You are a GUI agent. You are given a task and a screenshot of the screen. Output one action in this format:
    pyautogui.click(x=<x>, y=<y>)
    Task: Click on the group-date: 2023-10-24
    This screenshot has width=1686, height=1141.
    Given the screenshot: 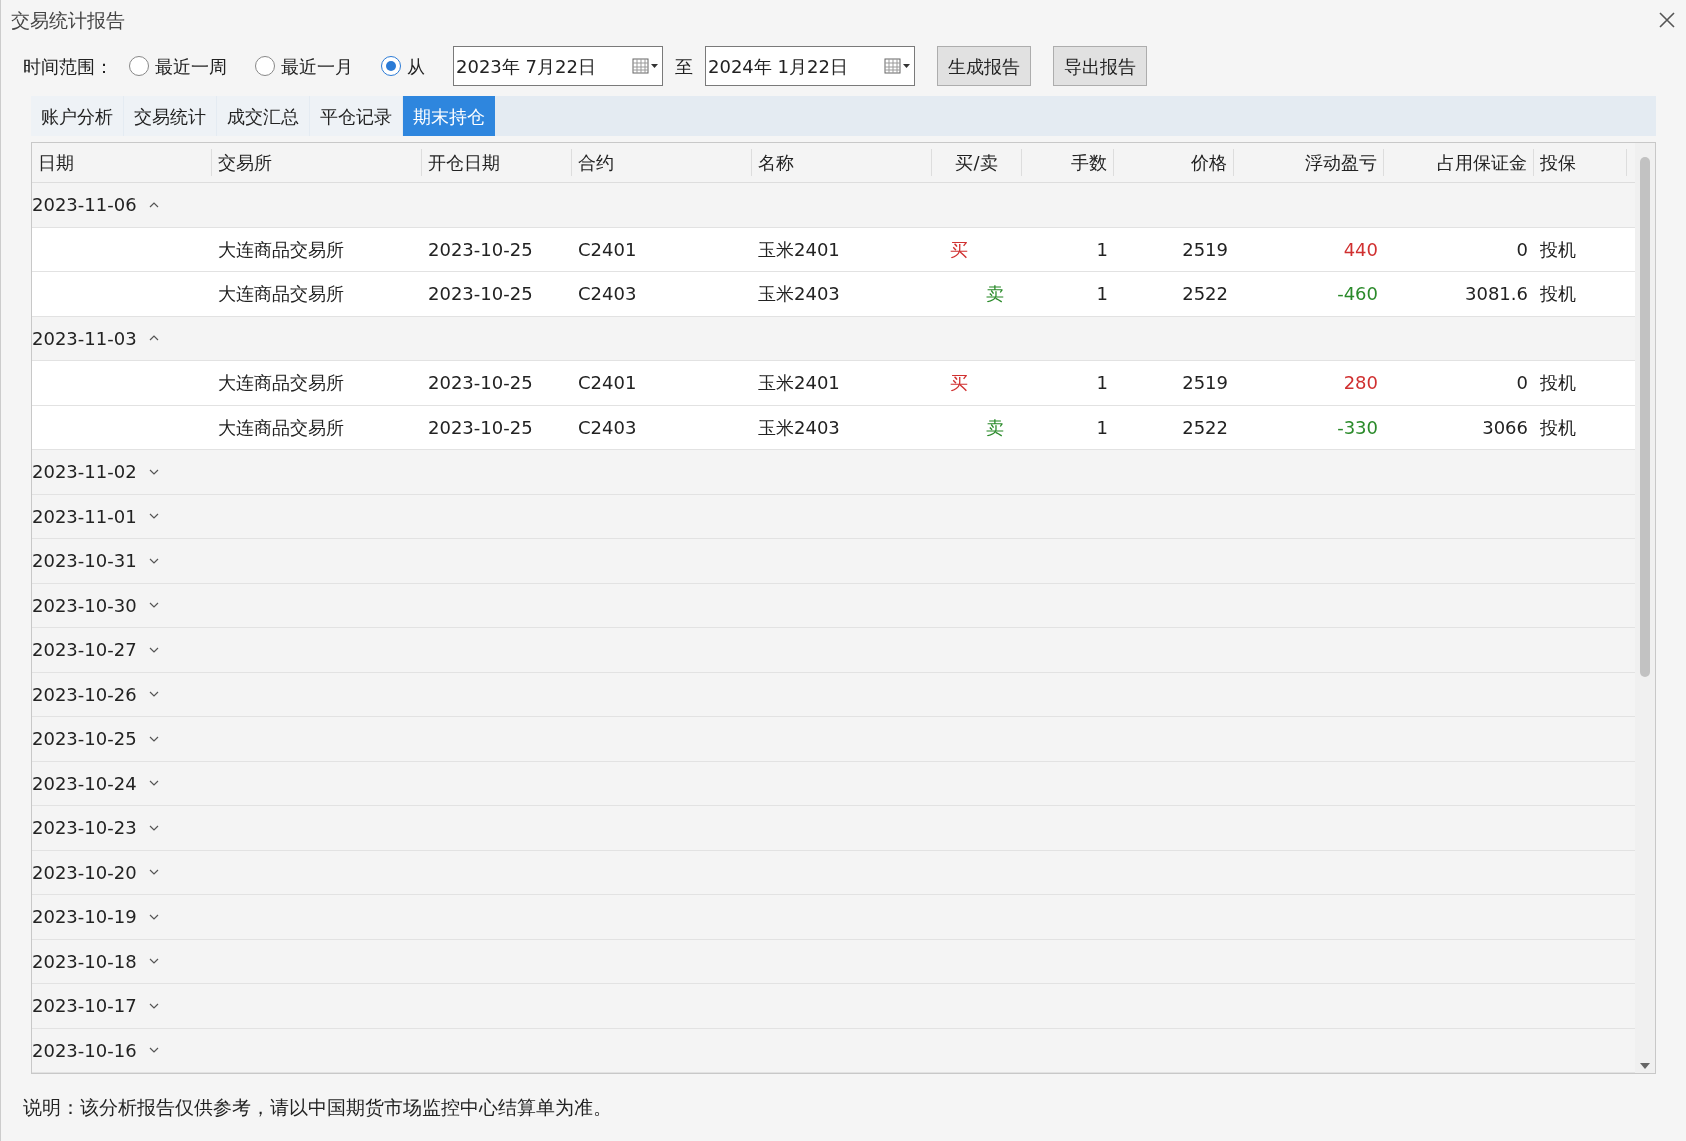 What is the action you would take?
    pyautogui.click(x=84, y=783)
    